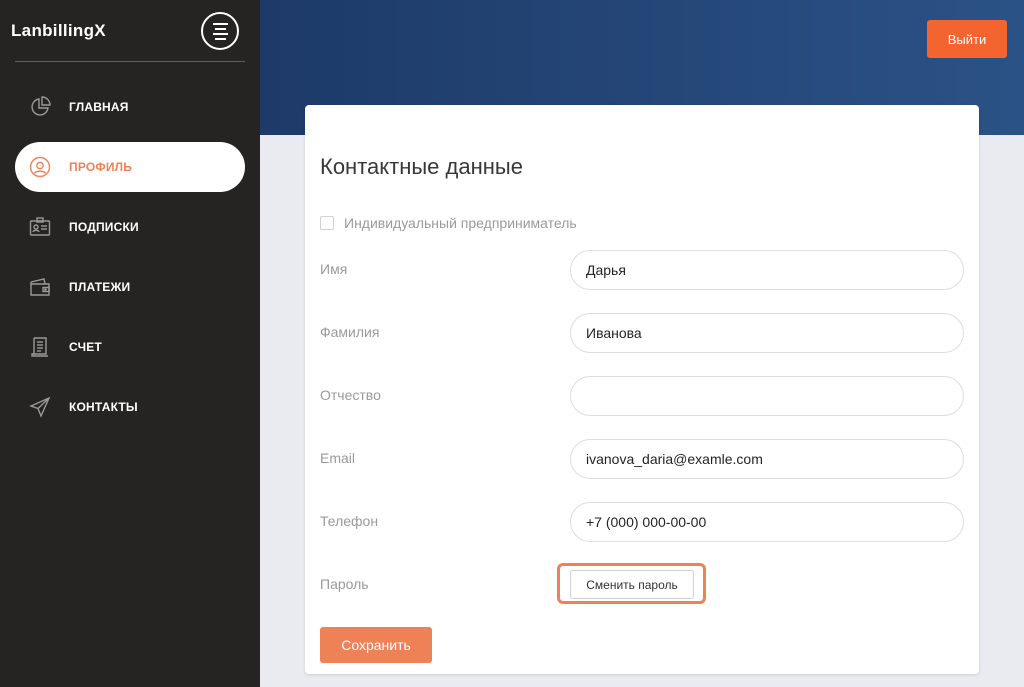 The width and height of the screenshot is (1024, 687). What do you see at coordinates (101, 167) in the screenshot?
I see `sidebar-item-label: ПРОФИЛЬ` at bounding box center [101, 167].